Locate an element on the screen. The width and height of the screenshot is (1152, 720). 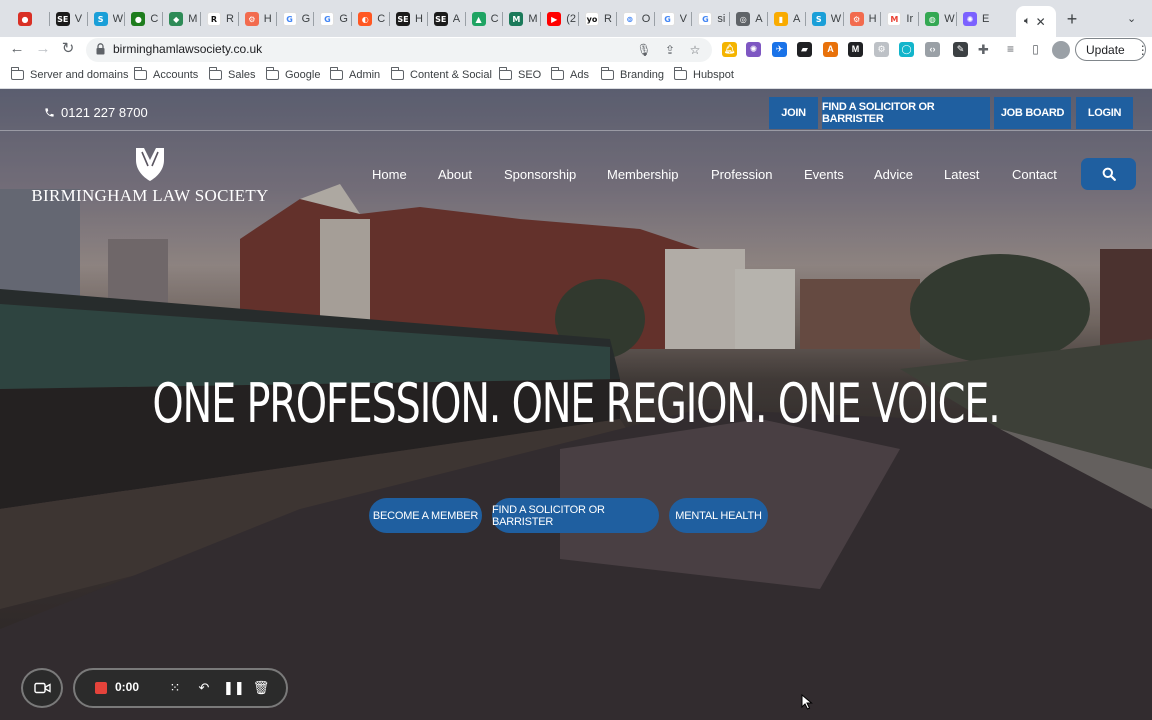
bookmark-accounts: Accounts is located at coordinates (165, 74).